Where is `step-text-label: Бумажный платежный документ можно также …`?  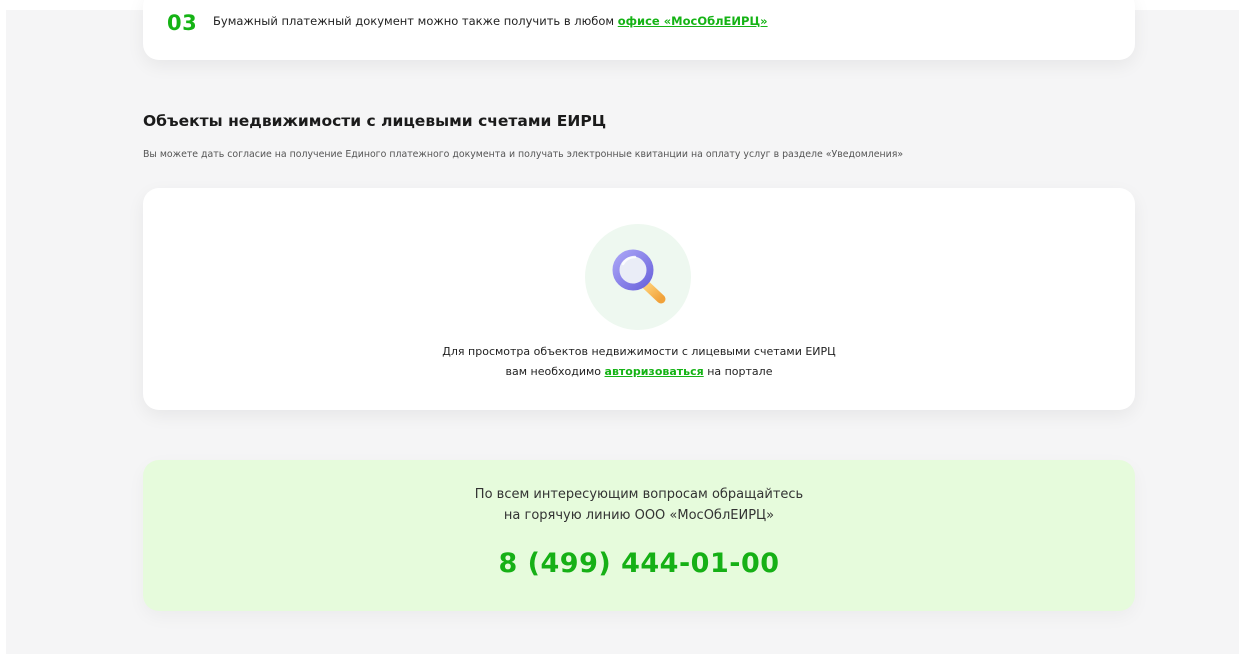
step-text-label: Бумажный платежный документ можно также … is located at coordinates (414, 21).